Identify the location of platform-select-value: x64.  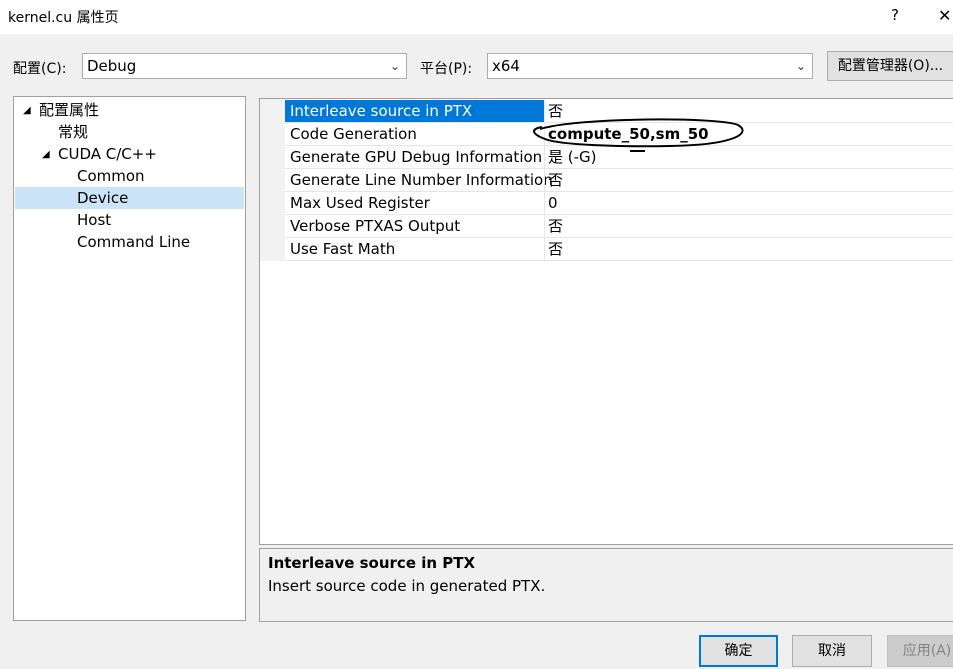
(506, 66).